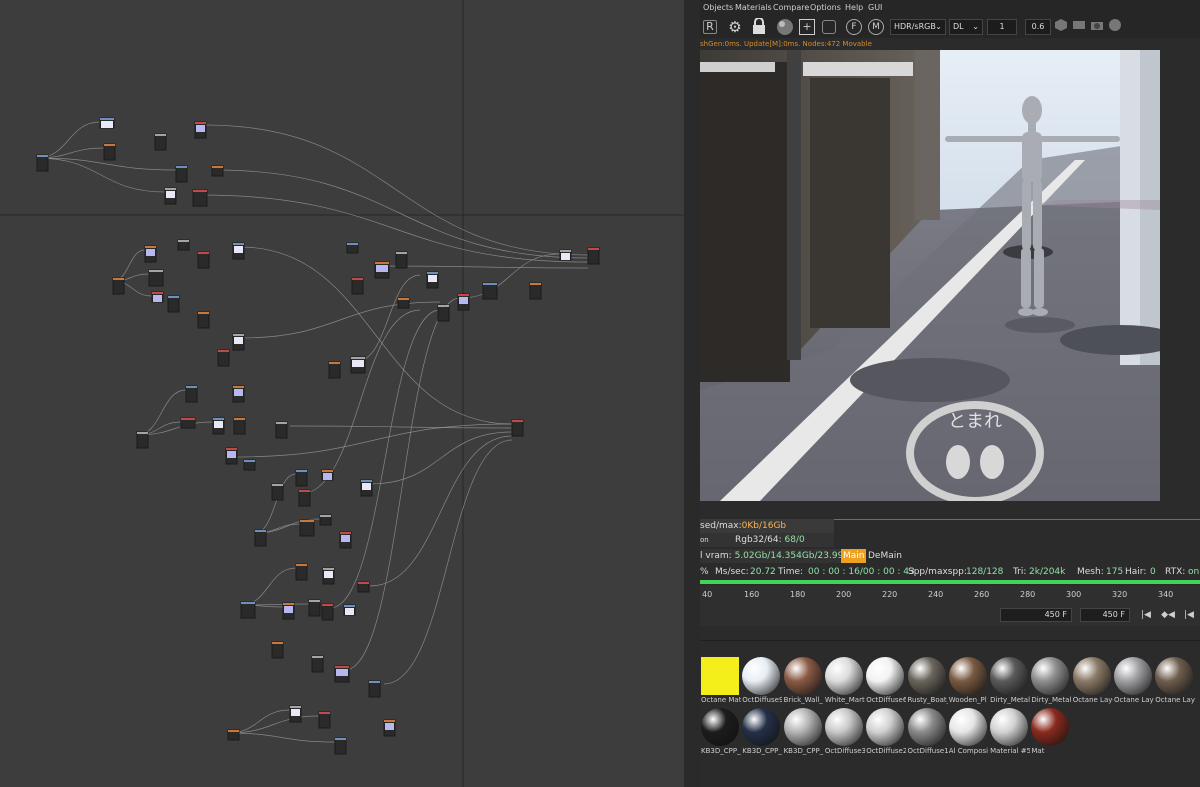  Describe the element at coordinates (966, 27) in the screenshot. I see `kernel-select: DL ⌄` at that location.